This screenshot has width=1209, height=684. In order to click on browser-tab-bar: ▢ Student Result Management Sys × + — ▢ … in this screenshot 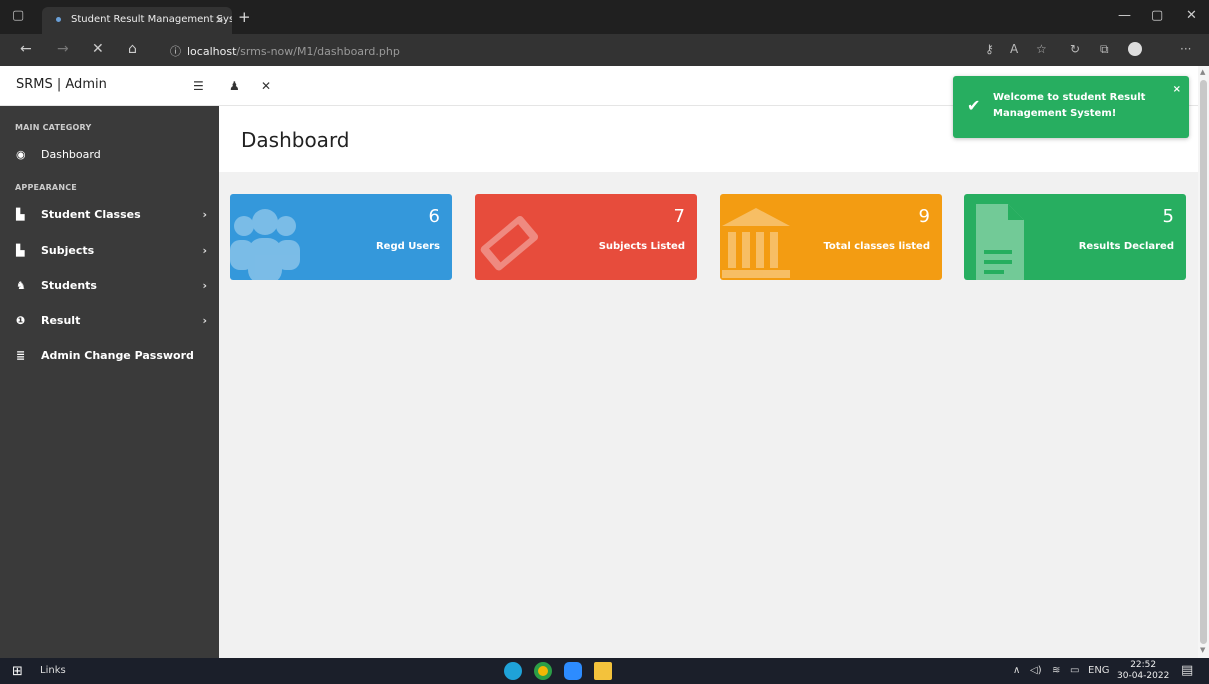, I will do `click(604, 17)`.